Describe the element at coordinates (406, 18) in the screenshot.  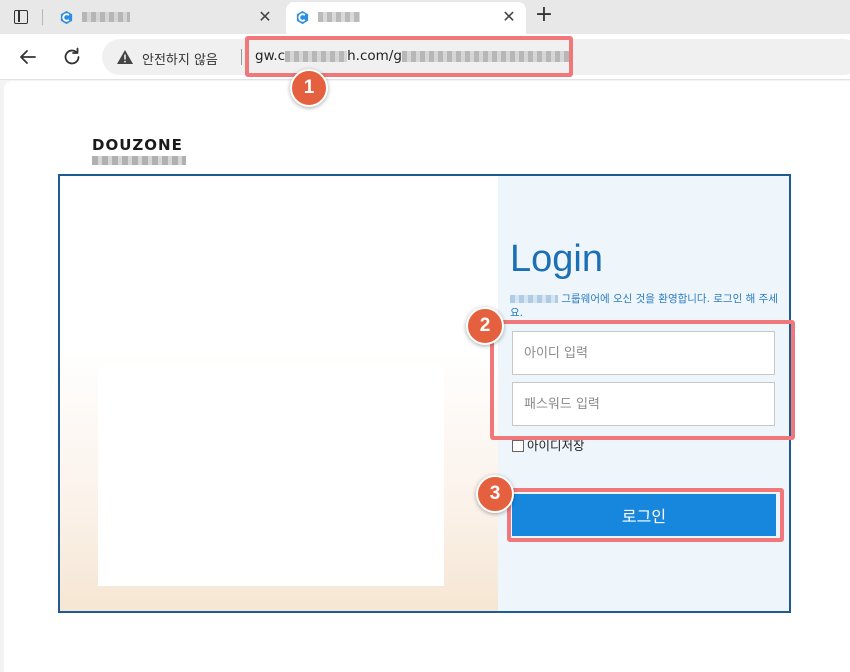
I see `tab-2-active: ✕` at that location.